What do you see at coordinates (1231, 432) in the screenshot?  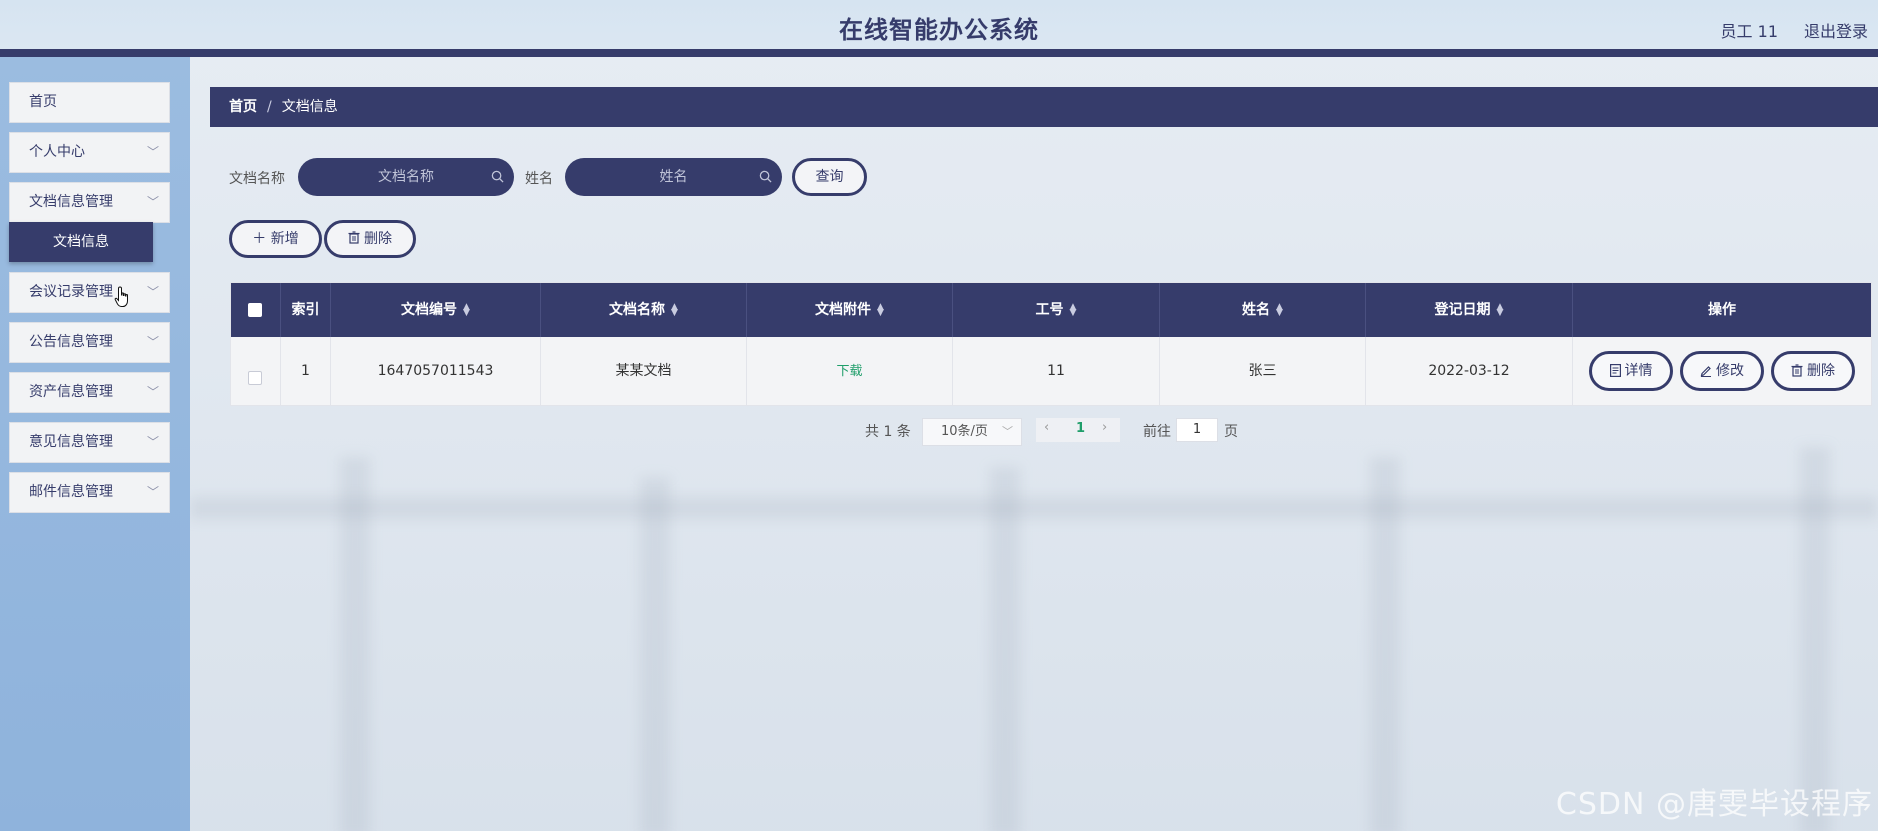 I see `page-unit-label: 页` at bounding box center [1231, 432].